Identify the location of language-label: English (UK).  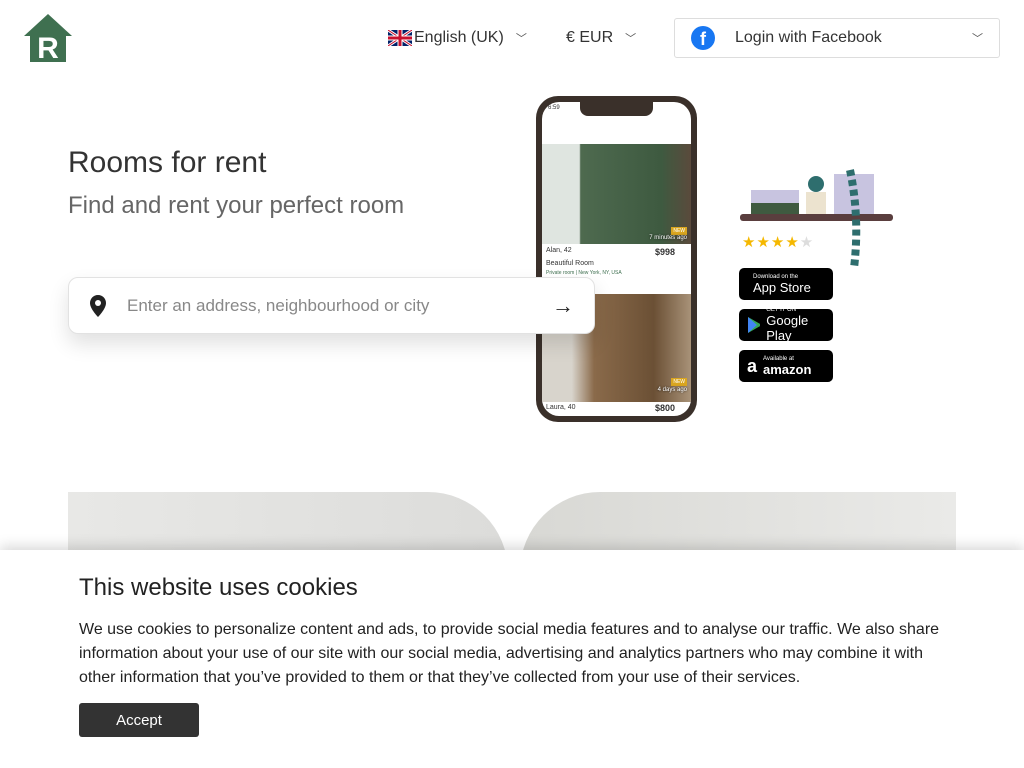
(459, 37).